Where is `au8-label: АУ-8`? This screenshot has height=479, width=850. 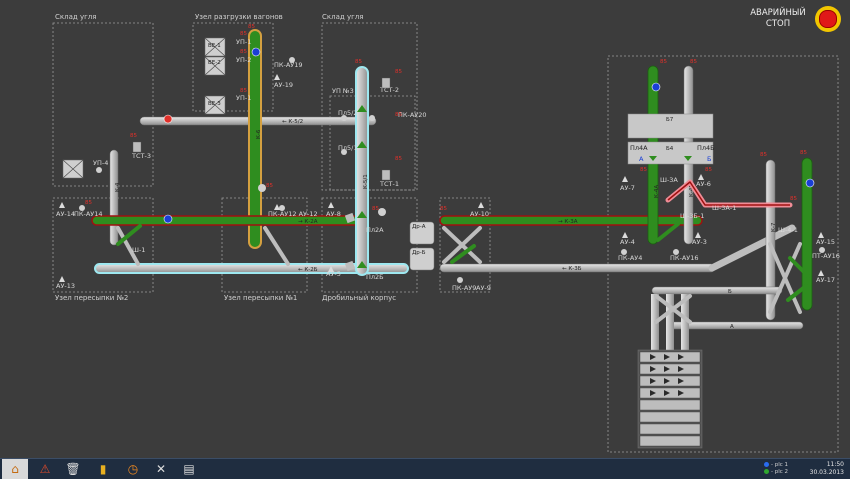
au8-label: АУ-8 is located at coordinates (333, 214).